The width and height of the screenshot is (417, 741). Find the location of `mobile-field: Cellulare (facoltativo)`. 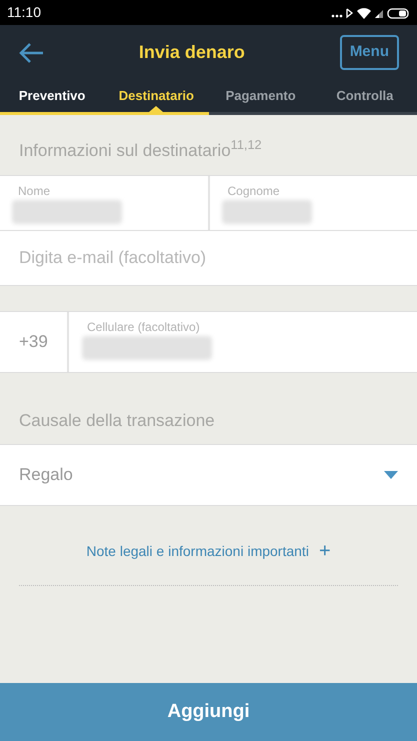

mobile-field: Cellulare (facoltativo) is located at coordinates (243, 342).